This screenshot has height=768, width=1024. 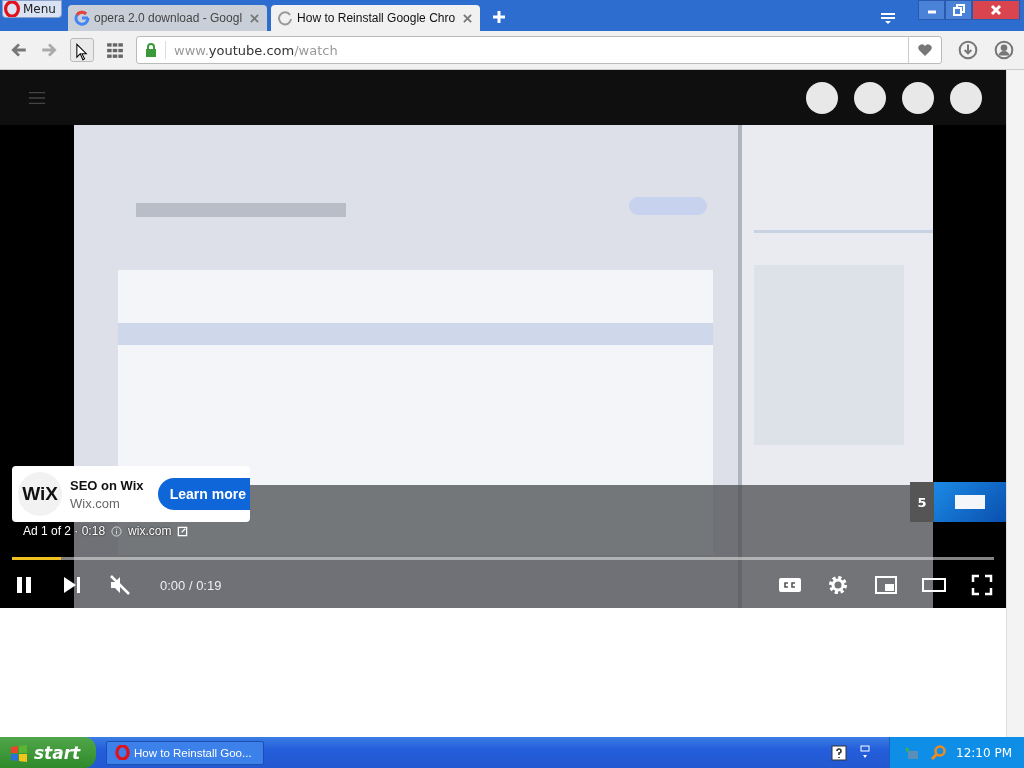 What do you see at coordinates (285, 18) in the screenshot?
I see `loading-spinner-icon` at bounding box center [285, 18].